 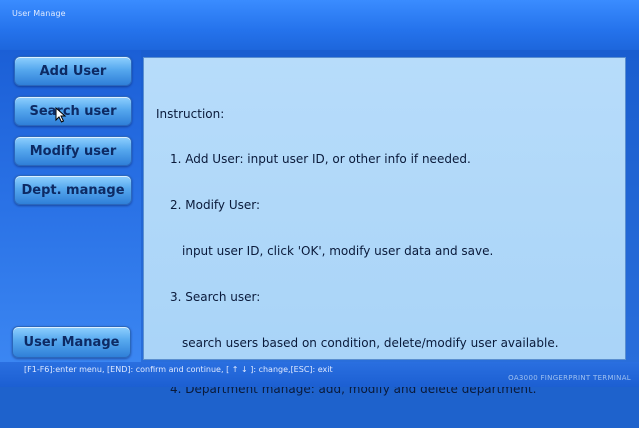 What do you see at coordinates (73, 151) in the screenshot?
I see `modify-user-button: Modify user` at bounding box center [73, 151].